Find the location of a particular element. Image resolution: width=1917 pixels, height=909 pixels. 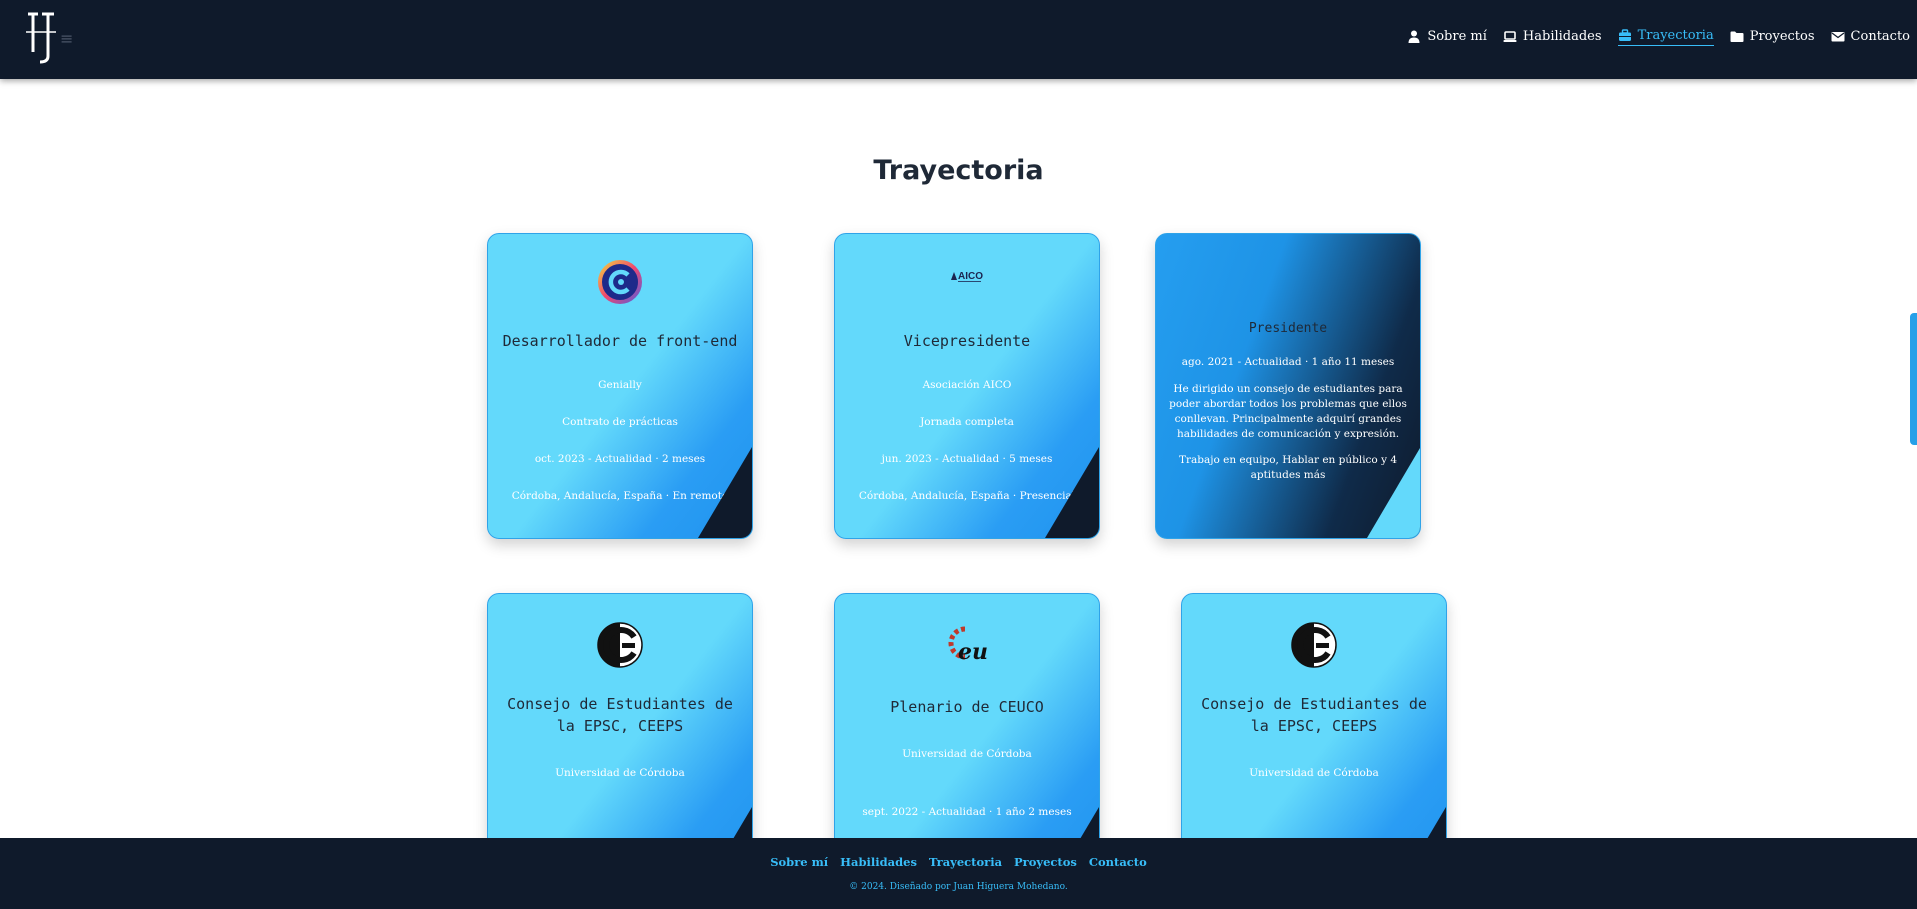

card-type: Contrato de prácticas is located at coordinates (620, 422).